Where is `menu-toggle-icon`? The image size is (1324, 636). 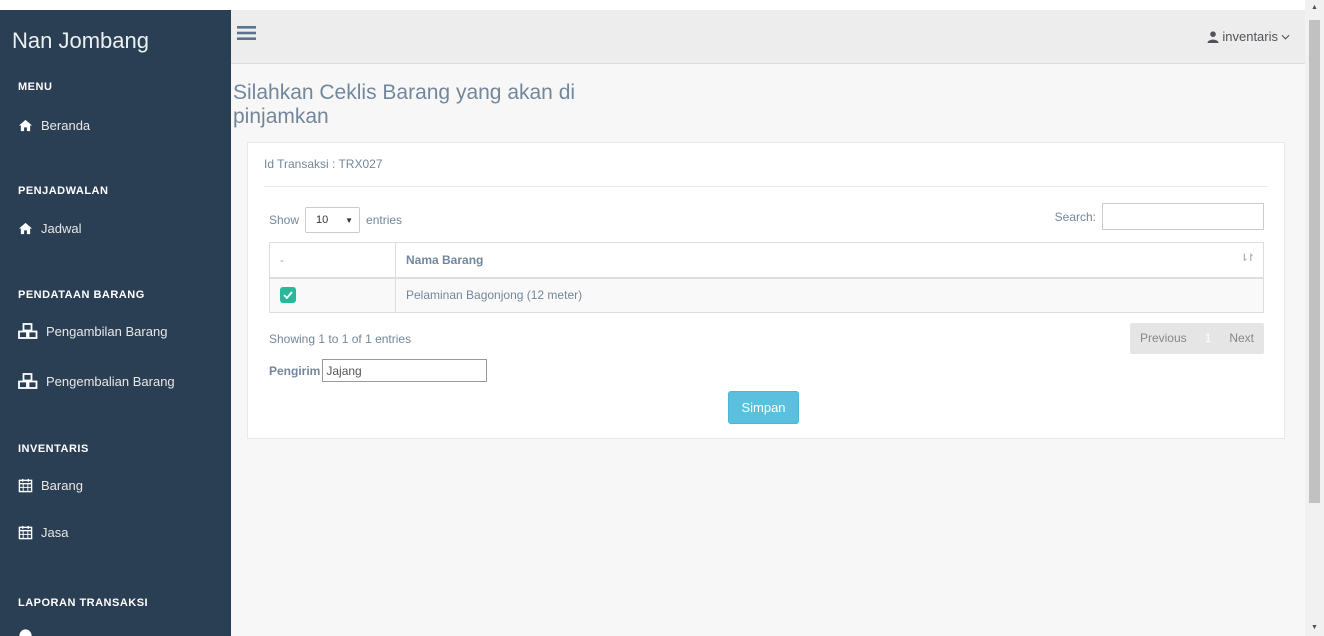 menu-toggle-icon is located at coordinates (247, 35).